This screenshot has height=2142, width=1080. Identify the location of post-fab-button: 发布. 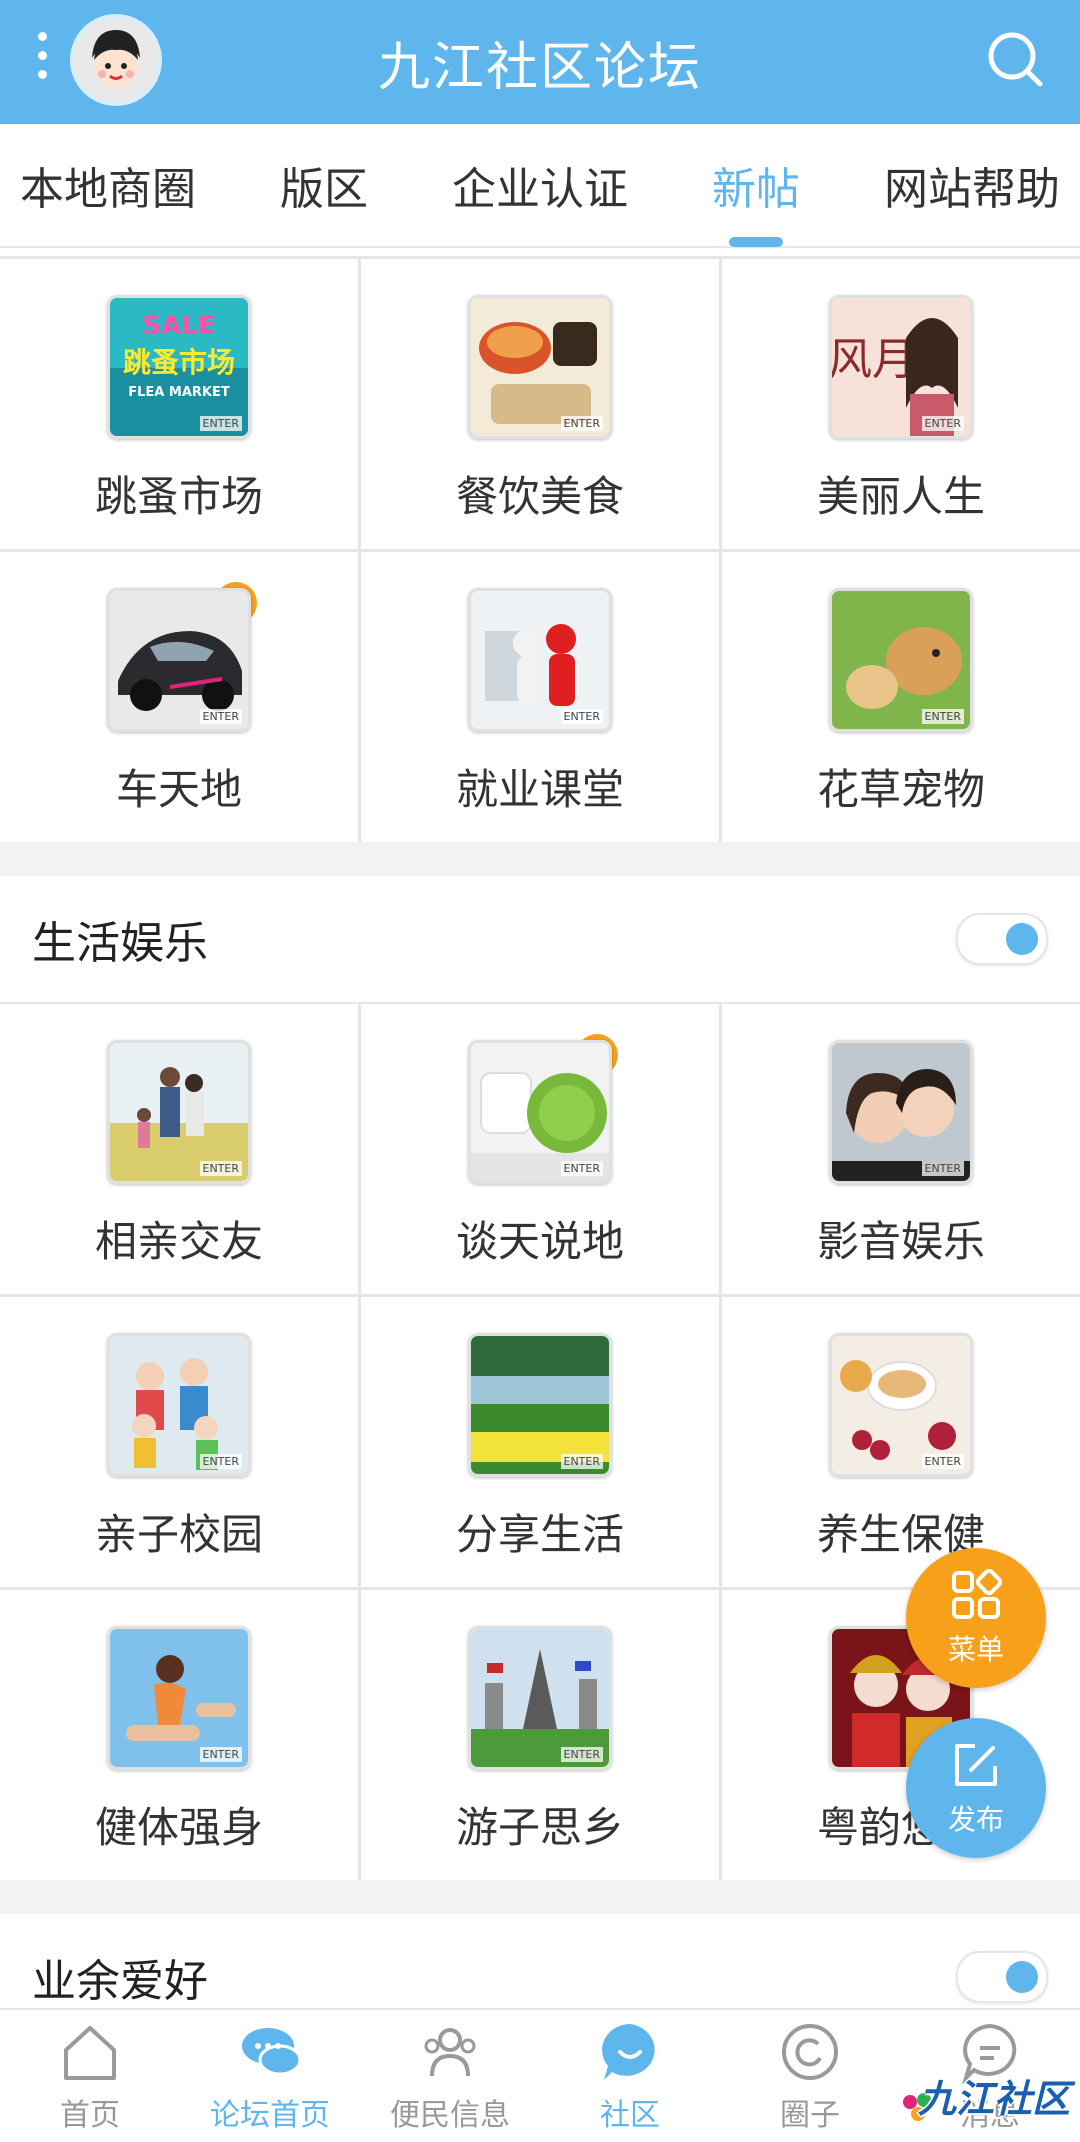
(976, 1788).